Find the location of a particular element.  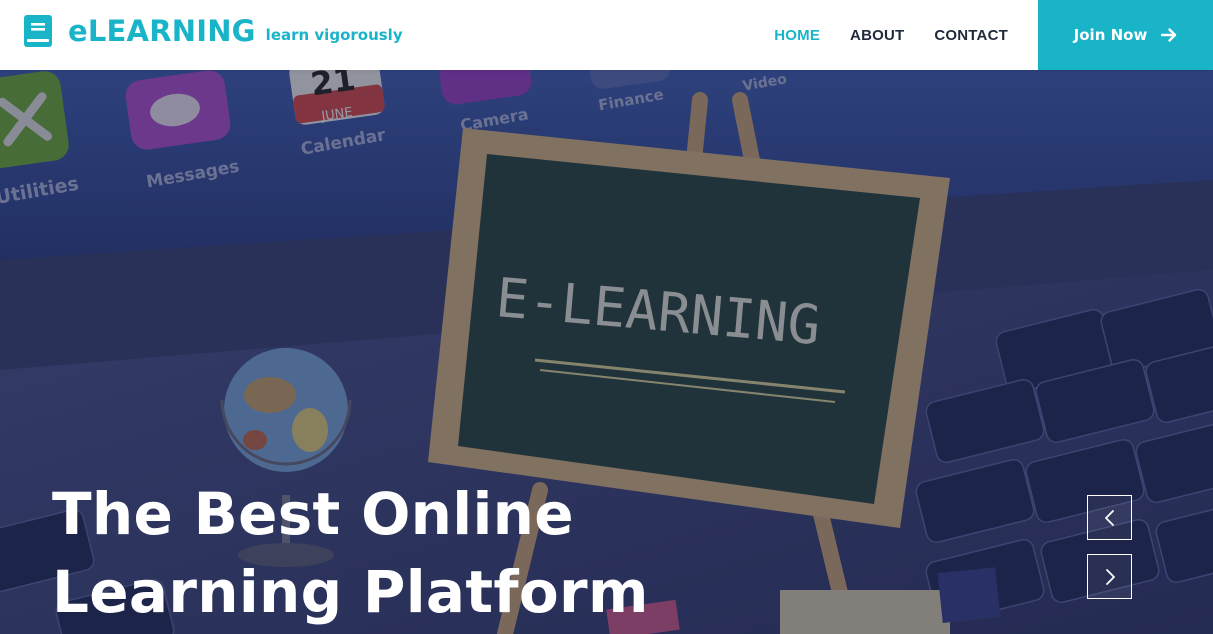

chevron-left-icon is located at coordinates (1109, 517).